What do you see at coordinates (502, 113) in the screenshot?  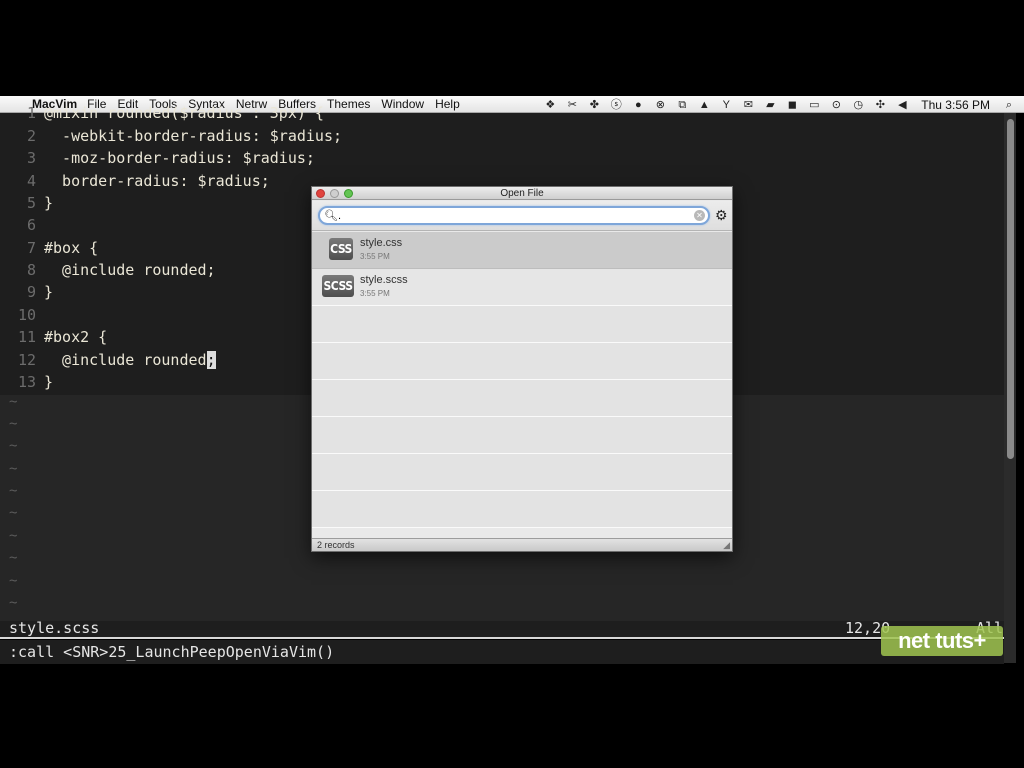 I see `code-line: 1 @mixin rounded($radius : 3px) {` at bounding box center [502, 113].